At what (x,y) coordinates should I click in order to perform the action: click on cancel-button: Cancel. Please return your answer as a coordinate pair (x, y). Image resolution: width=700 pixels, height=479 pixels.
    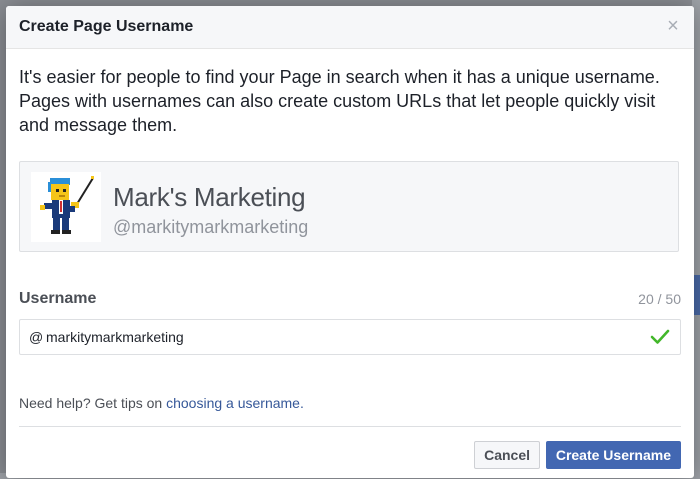
    Looking at the image, I should click on (507, 455).